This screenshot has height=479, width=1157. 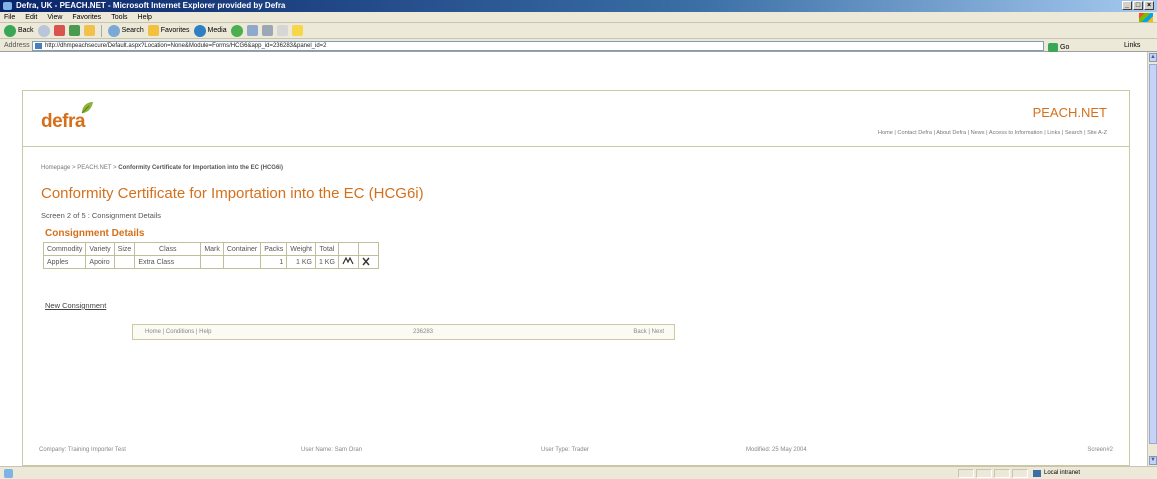 What do you see at coordinates (178, 332) in the screenshot?
I see `footer-nav-links: Home | Conditions | Help` at bounding box center [178, 332].